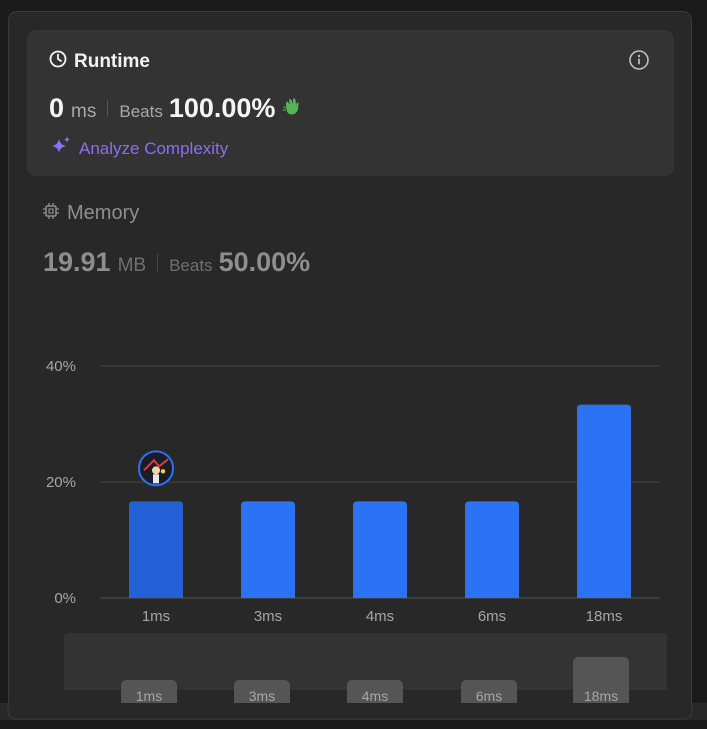  Describe the element at coordinates (191, 265) in the screenshot. I see `memory-beats-label: Beats` at that location.